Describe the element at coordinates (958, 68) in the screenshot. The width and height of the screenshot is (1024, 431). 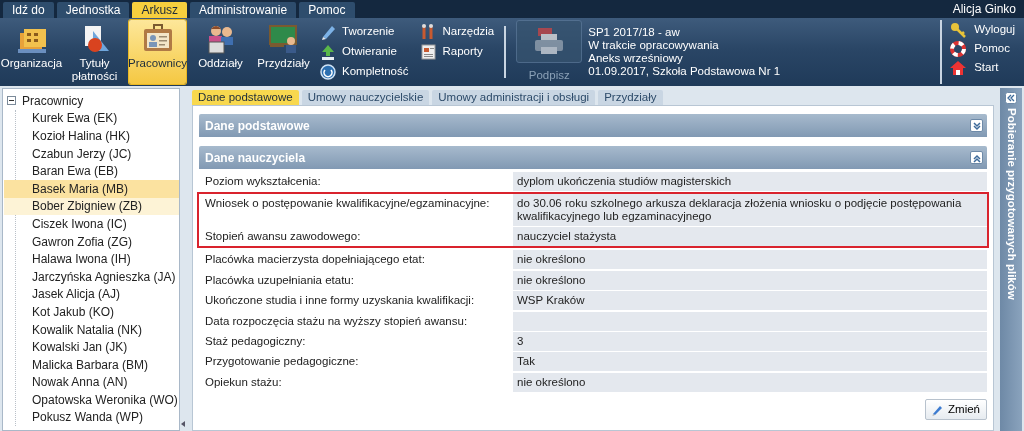
I see `home-icon` at that location.